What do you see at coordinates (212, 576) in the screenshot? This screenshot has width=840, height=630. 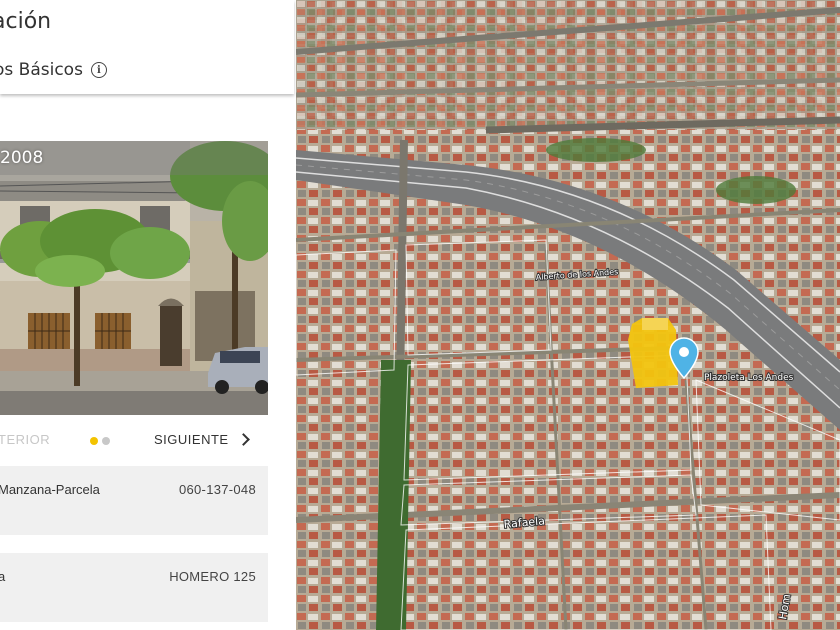 I see `detail-value: HOMERO 125` at bounding box center [212, 576].